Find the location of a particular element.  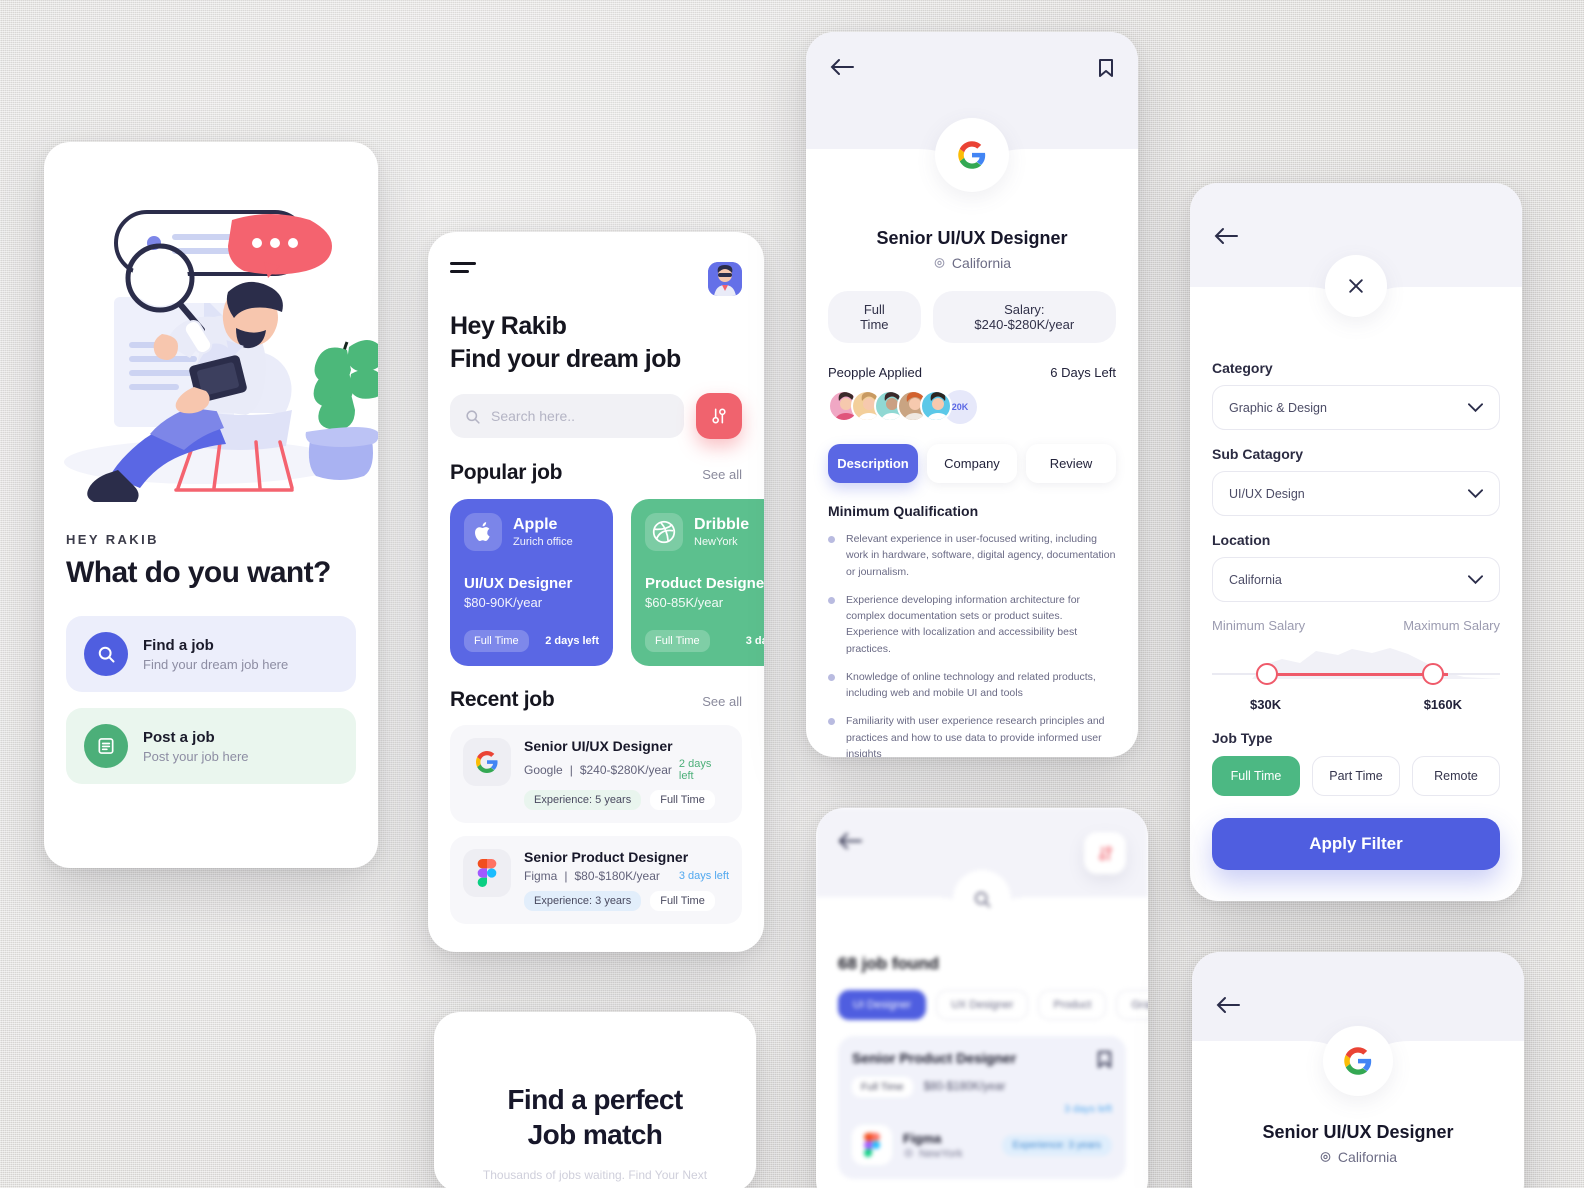

onboarding-eyebrow: HEY RAKIB is located at coordinates (112, 539).